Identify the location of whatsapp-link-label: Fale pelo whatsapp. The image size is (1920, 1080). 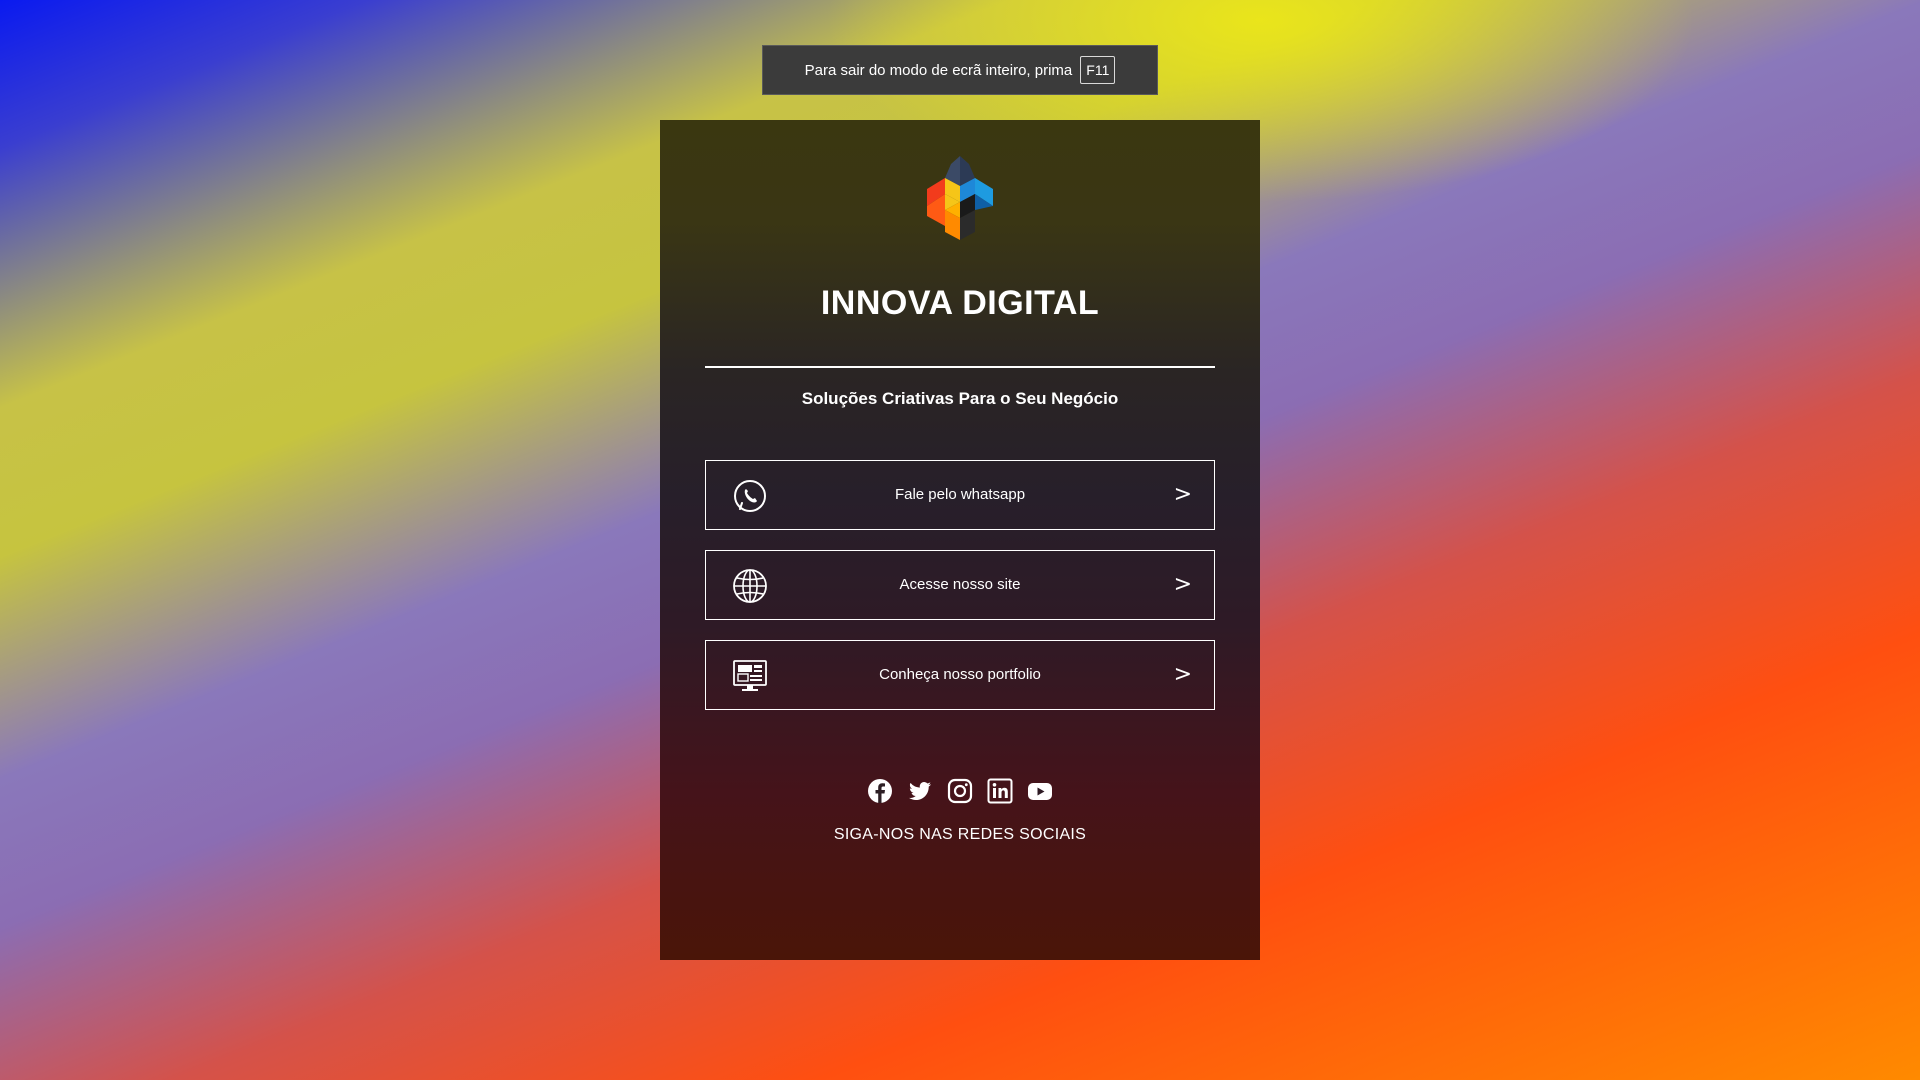
(960, 494).